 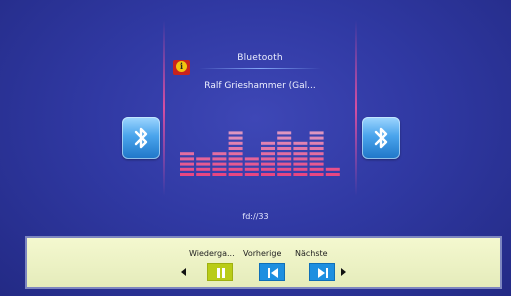 What do you see at coordinates (343, 272) in the screenshot?
I see `scroll-right-arrow-icon` at bounding box center [343, 272].